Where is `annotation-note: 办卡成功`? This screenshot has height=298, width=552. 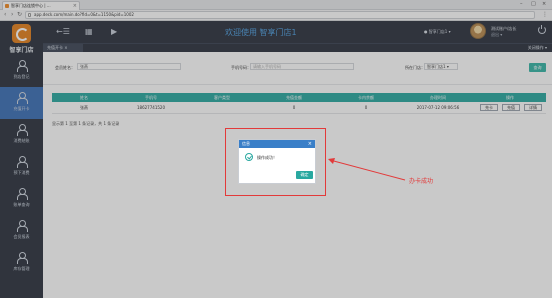 annotation-note: 办卡成功 is located at coordinates (421, 181).